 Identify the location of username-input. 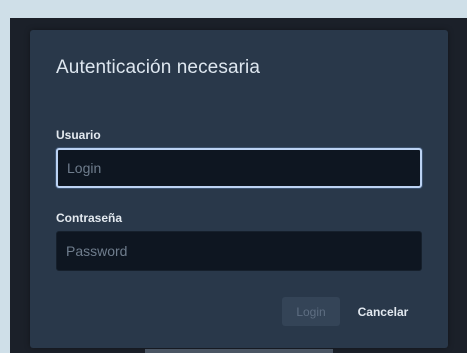
(239, 168).